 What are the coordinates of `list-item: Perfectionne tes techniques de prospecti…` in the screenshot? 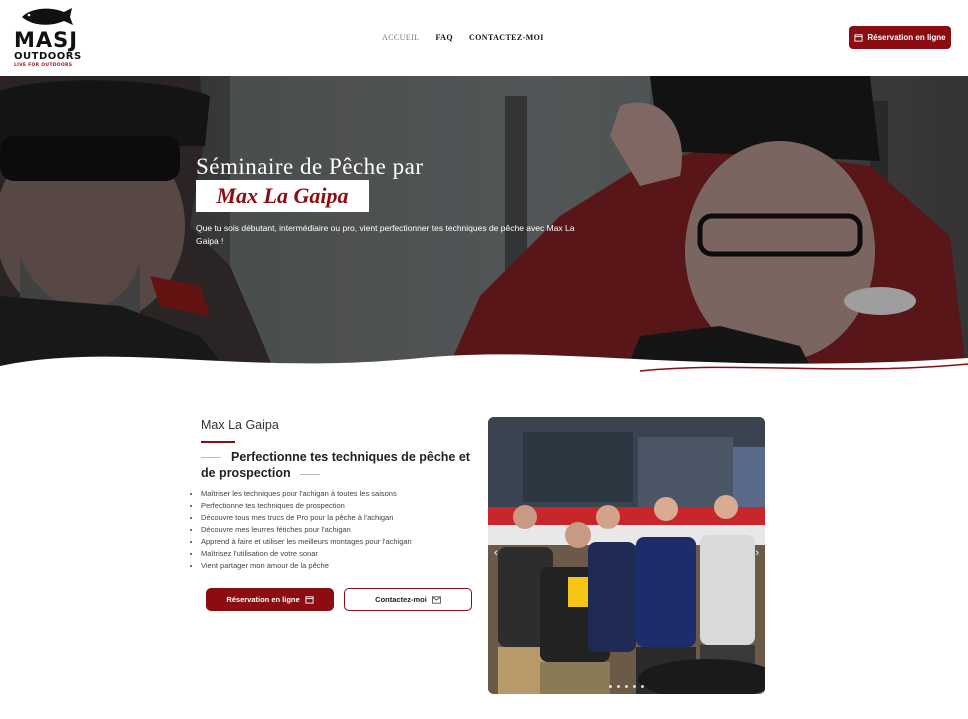 It's located at (306, 506).